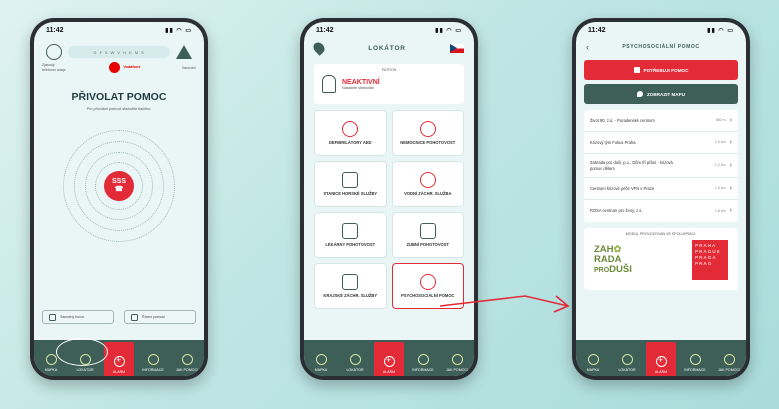  Describe the element at coordinates (622, 188) in the screenshot. I see `item-name: Centrum krizové péče VFN v Praze` at that location.